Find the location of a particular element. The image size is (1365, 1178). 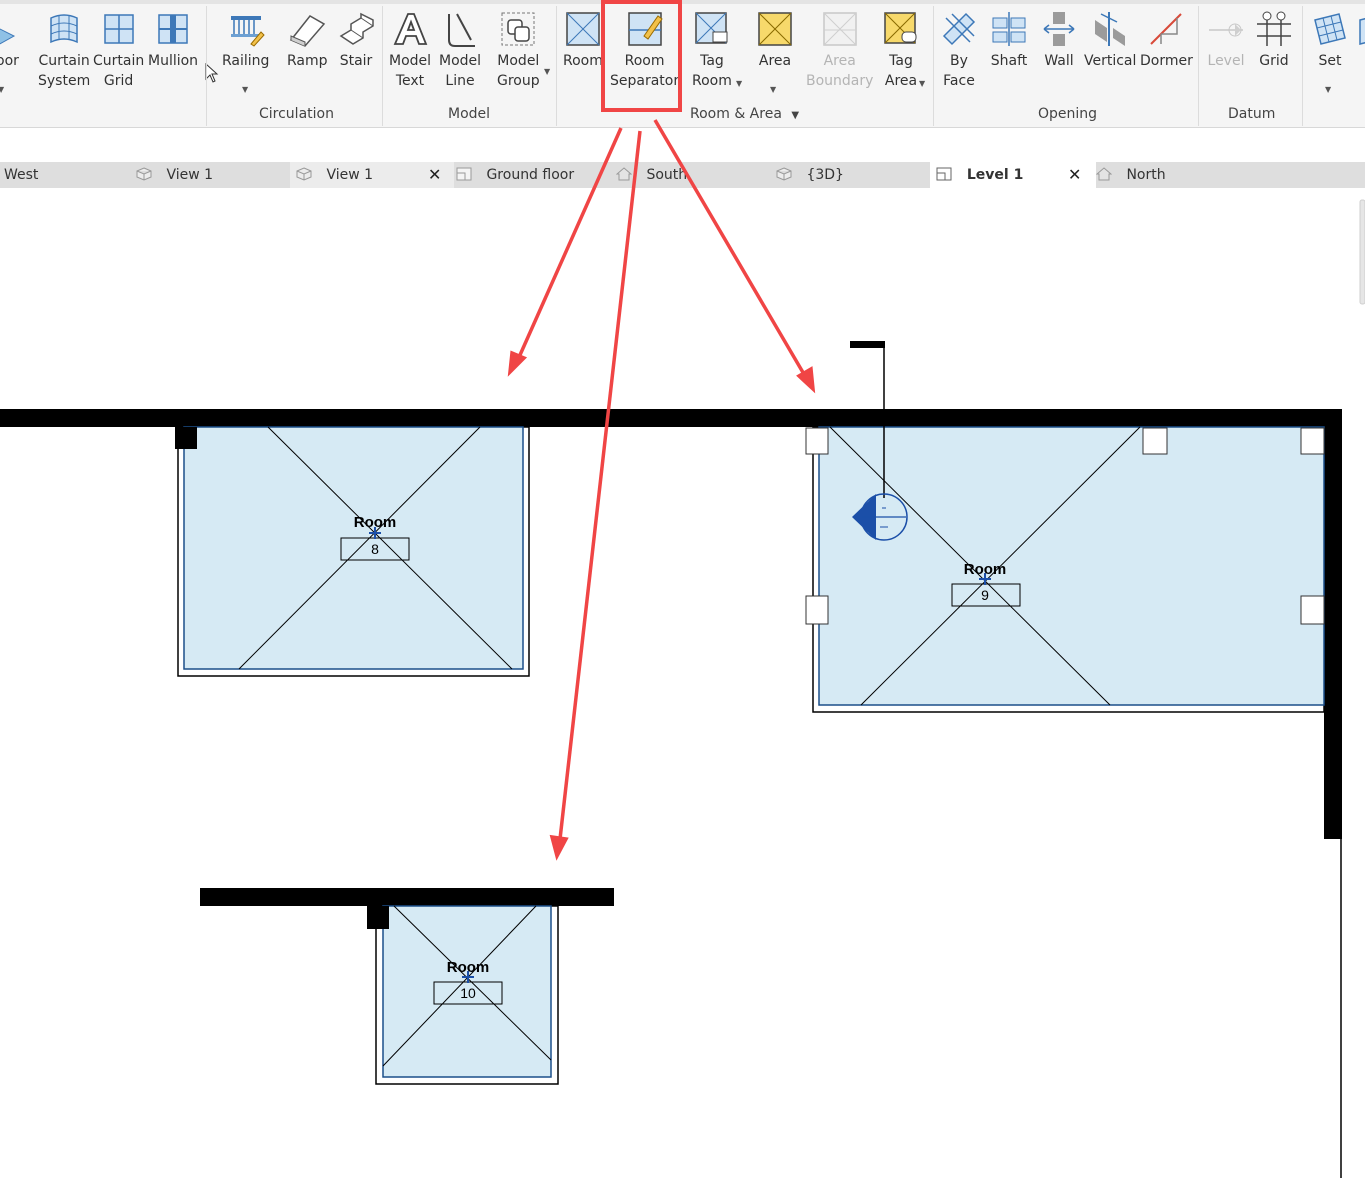

room-8-name: Room is located at coordinates (375, 522).